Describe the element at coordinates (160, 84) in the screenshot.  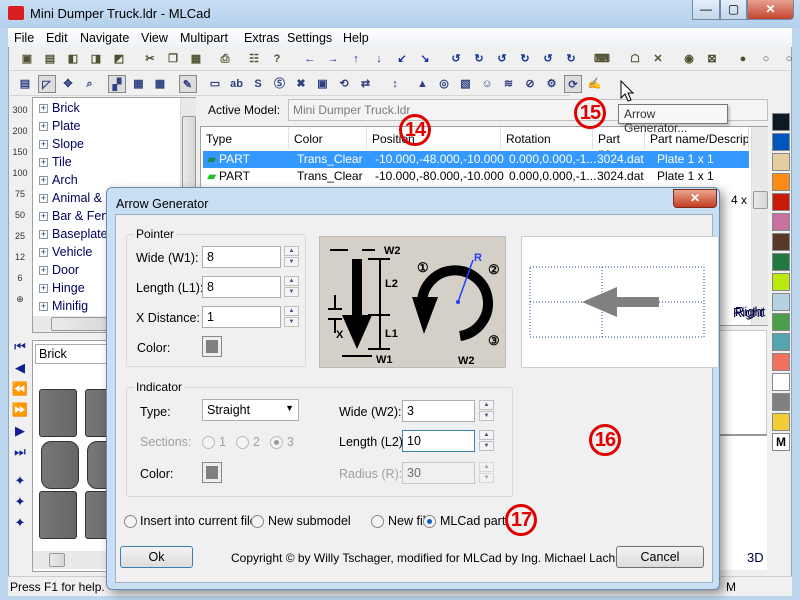
I see `grid-fine-icon: ▩` at that location.